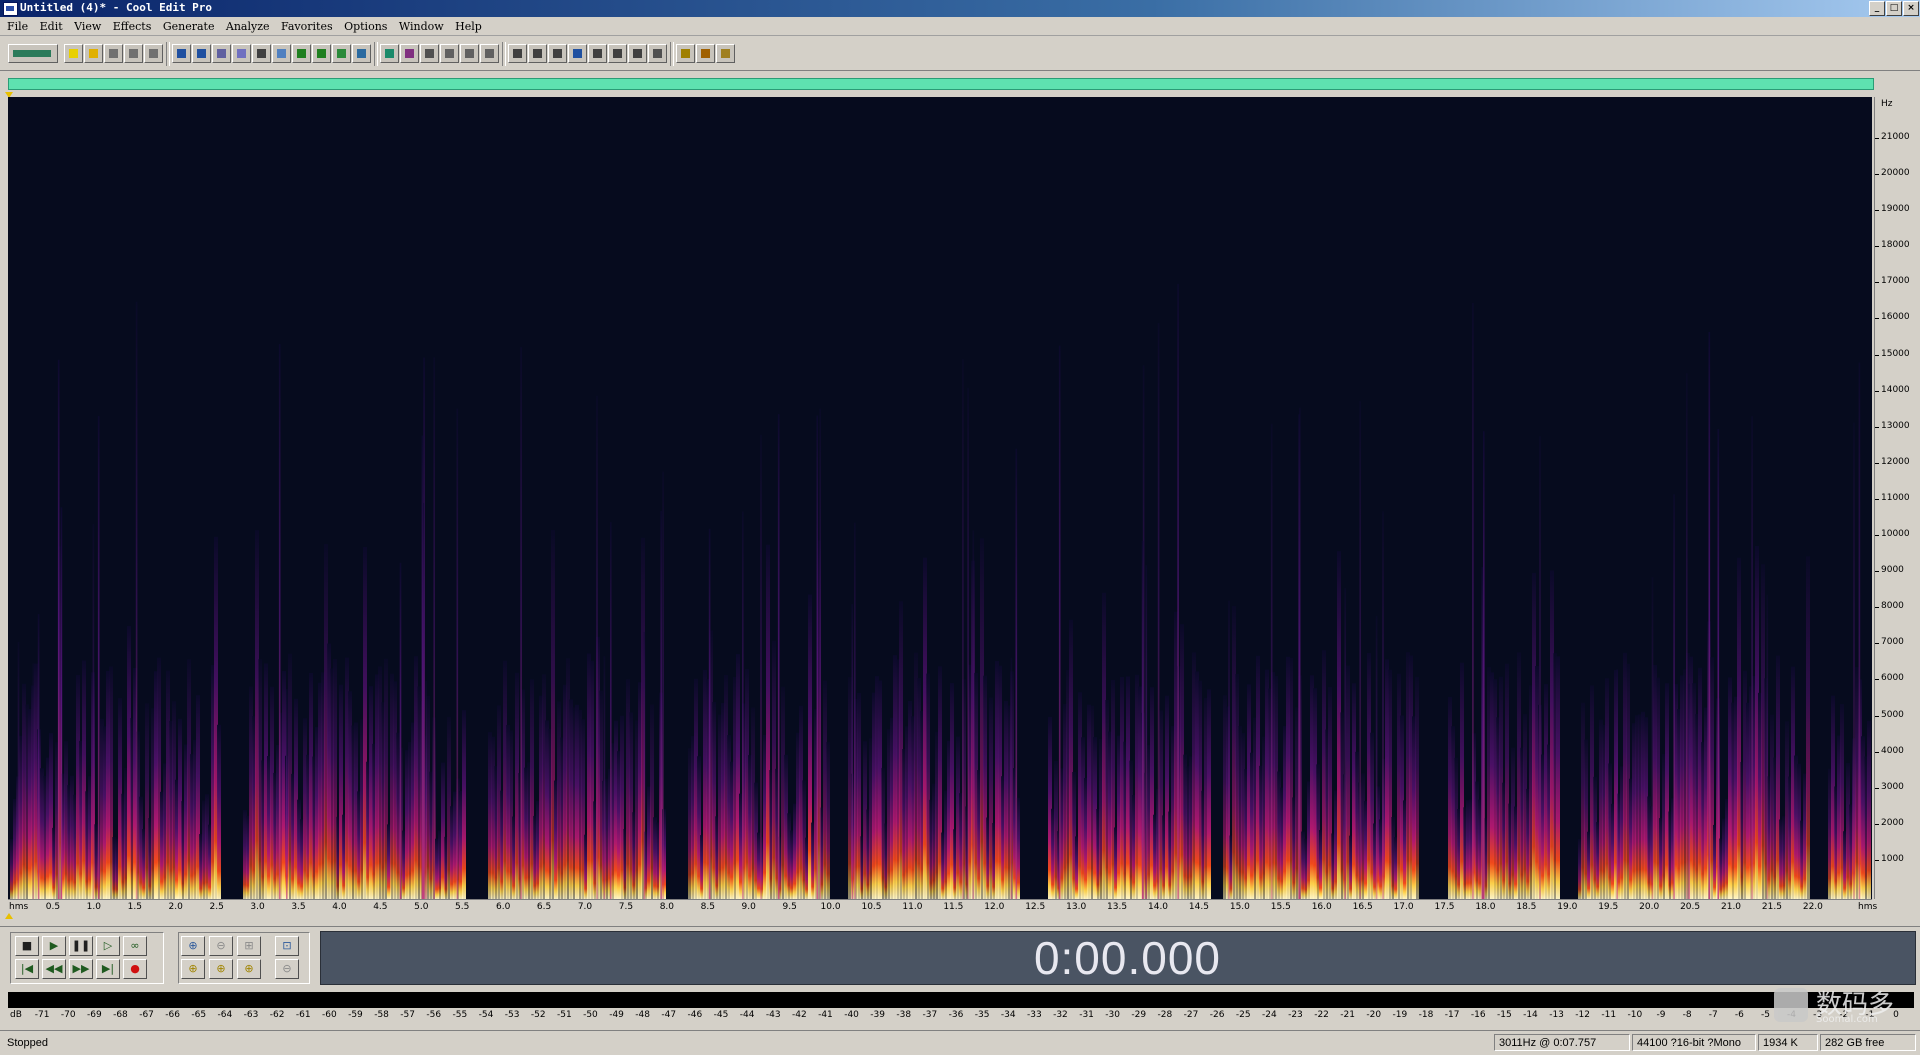  Describe the element at coordinates (287, 969) in the screenshot. I see `zoom-vertical-out-icon: ⊖` at that location.